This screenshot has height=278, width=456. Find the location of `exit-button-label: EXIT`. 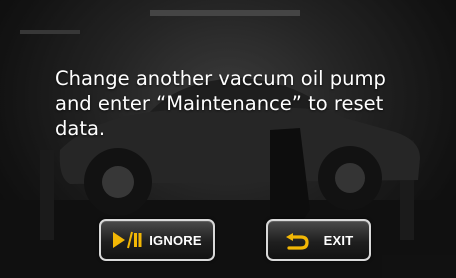

exit-button-label: EXIT is located at coordinates (338, 240).